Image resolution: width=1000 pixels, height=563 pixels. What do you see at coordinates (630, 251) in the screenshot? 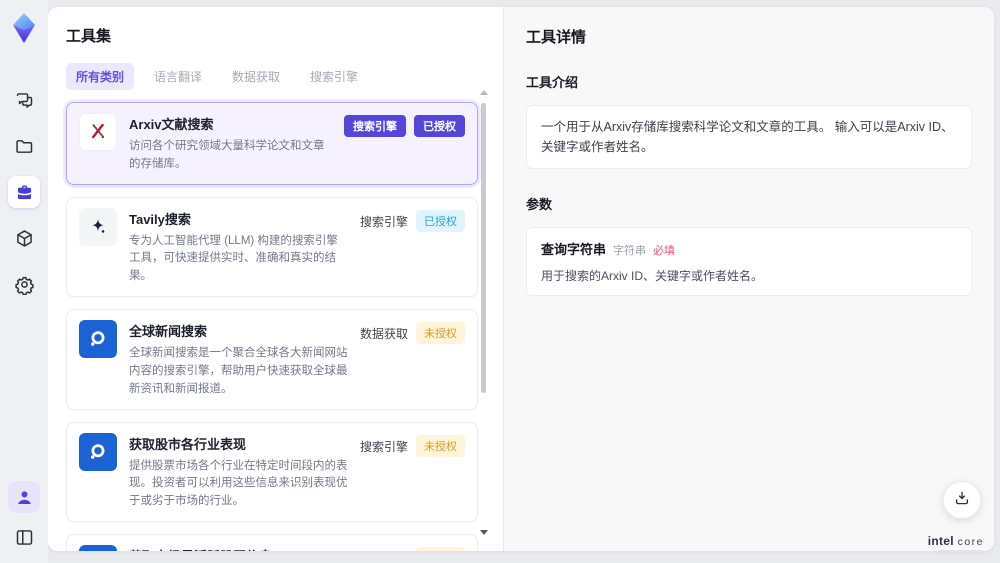
I see `parameter-type: 字符串` at bounding box center [630, 251].